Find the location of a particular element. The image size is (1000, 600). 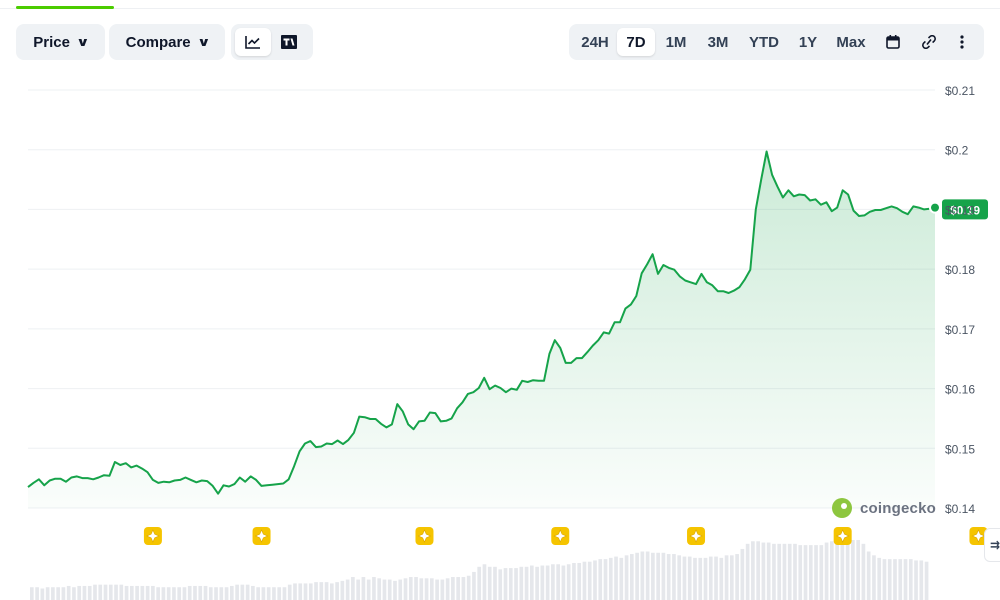

range-3m: 3M is located at coordinates (718, 42).